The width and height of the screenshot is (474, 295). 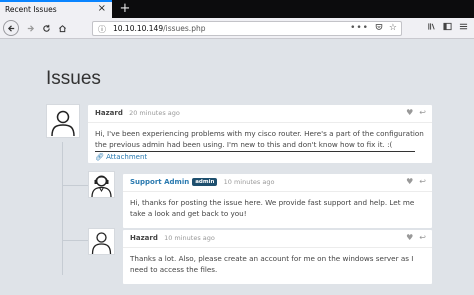 I want to click on reload-button, so click(x=46, y=28).